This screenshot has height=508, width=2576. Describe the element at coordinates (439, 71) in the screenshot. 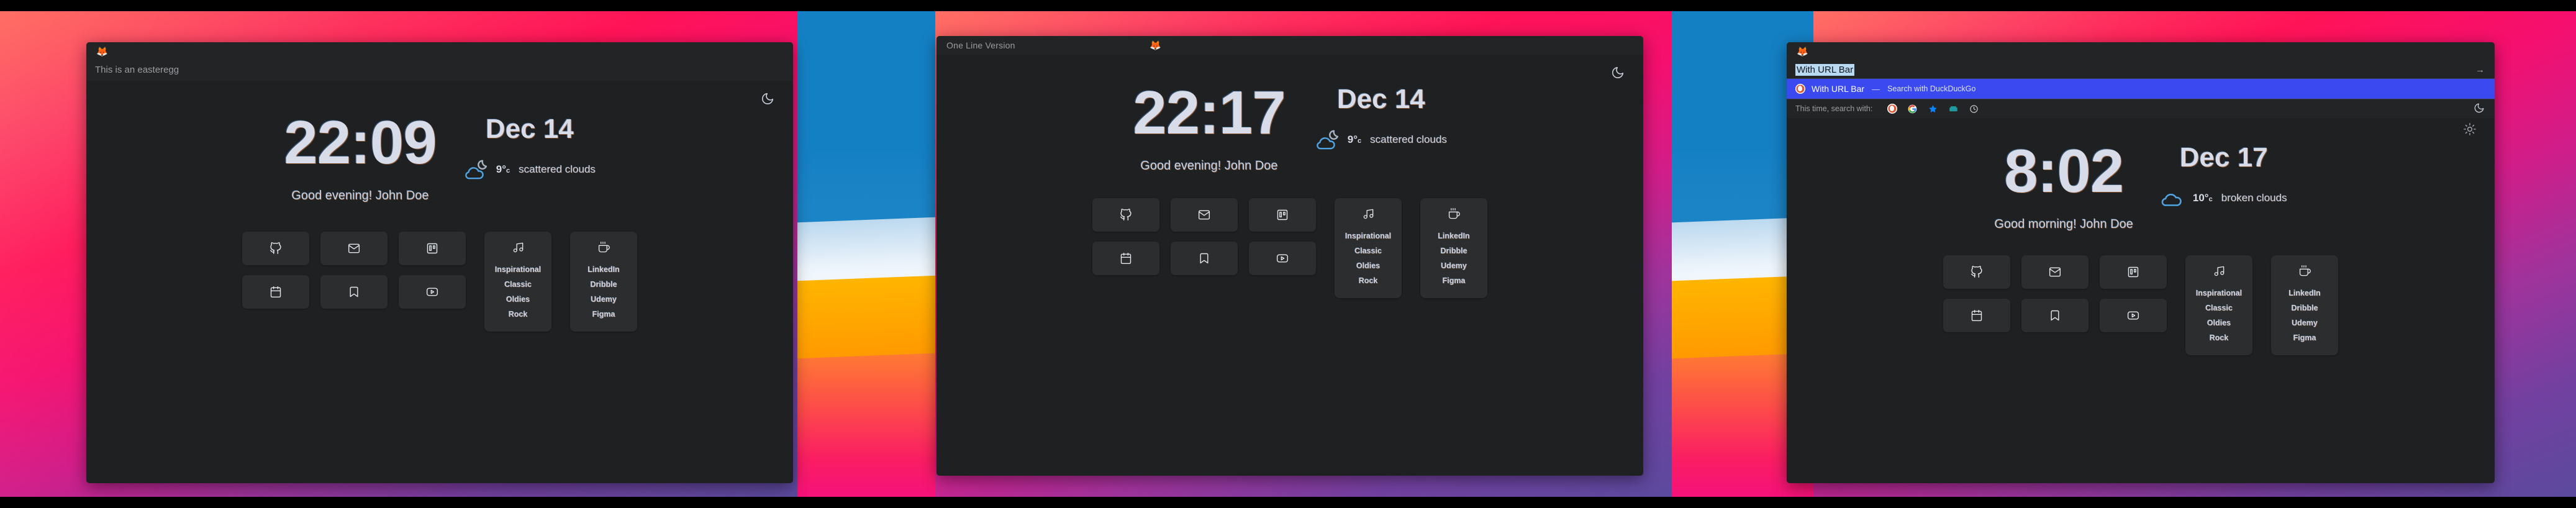

I see `chrome-titlebar-1: This is an easteregg` at that location.